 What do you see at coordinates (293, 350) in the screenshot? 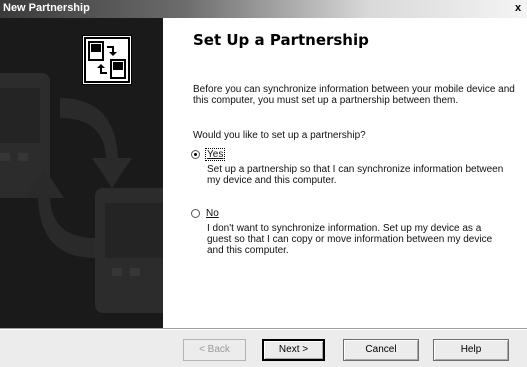
I see `next-button: Next >` at bounding box center [293, 350].